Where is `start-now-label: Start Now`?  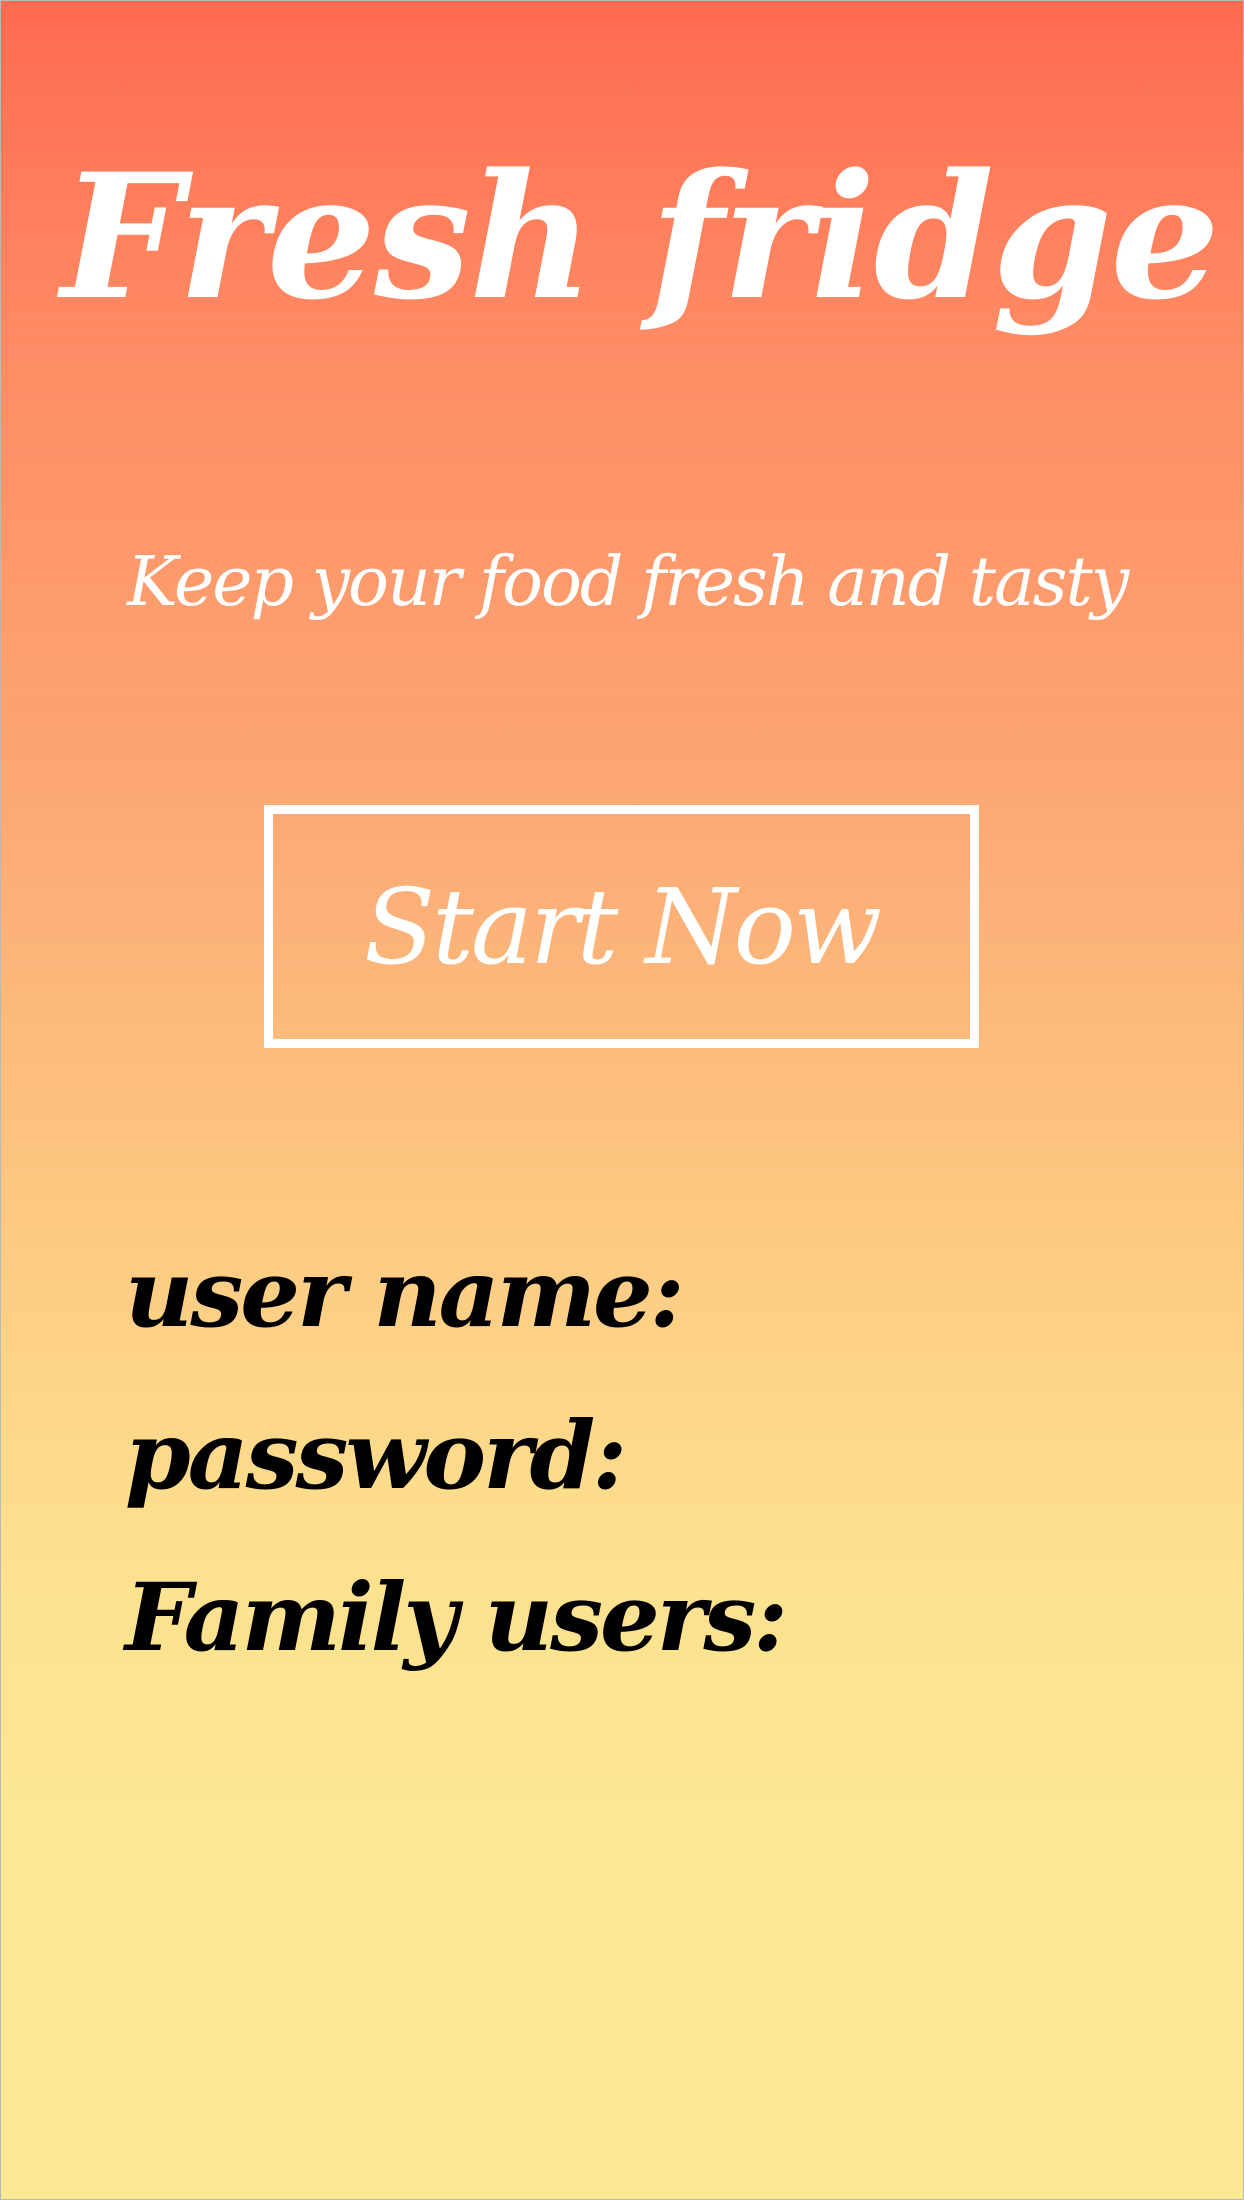 start-now-label: Start Now is located at coordinates (622, 926).